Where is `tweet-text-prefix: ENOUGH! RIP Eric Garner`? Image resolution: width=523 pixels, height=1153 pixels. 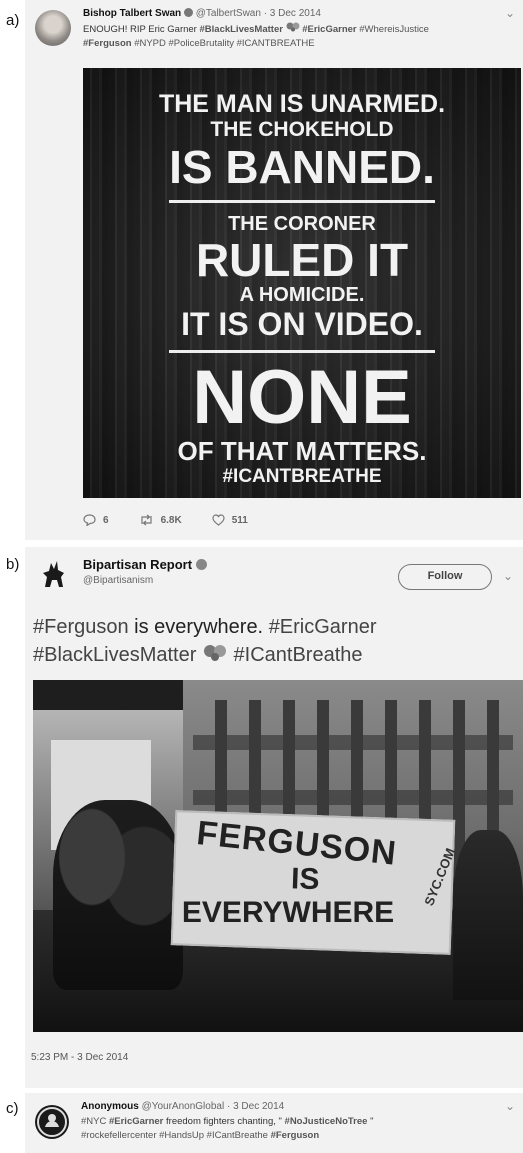
tweet-text-prefix: ENOUGH! RIP Eric Garner is located at coordinates (141, 30).